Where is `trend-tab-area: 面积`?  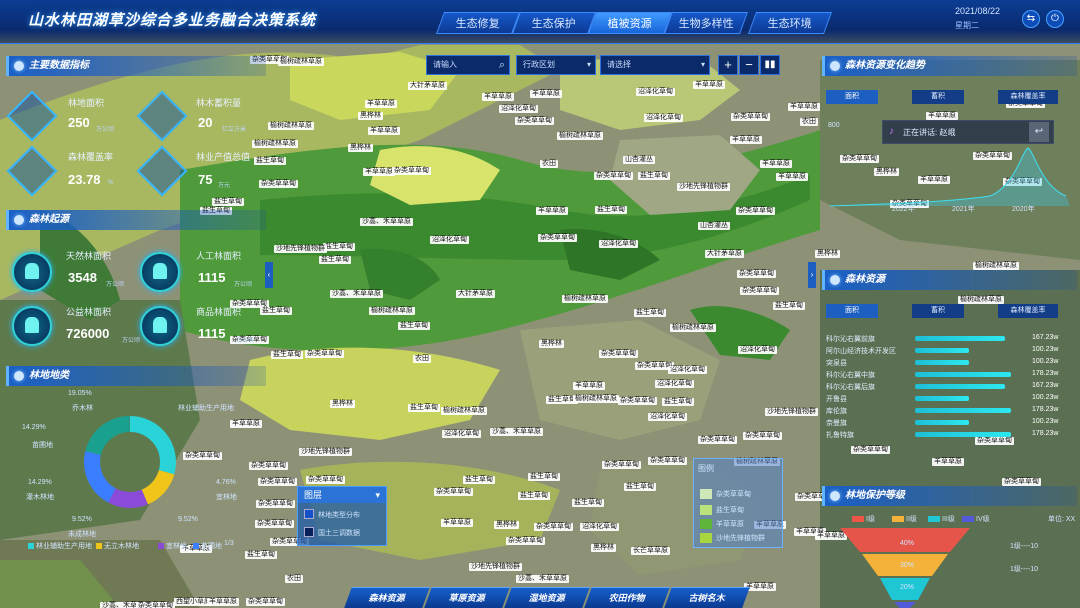
trend-tab-area: 面积 is located at coordinates (852, 97).